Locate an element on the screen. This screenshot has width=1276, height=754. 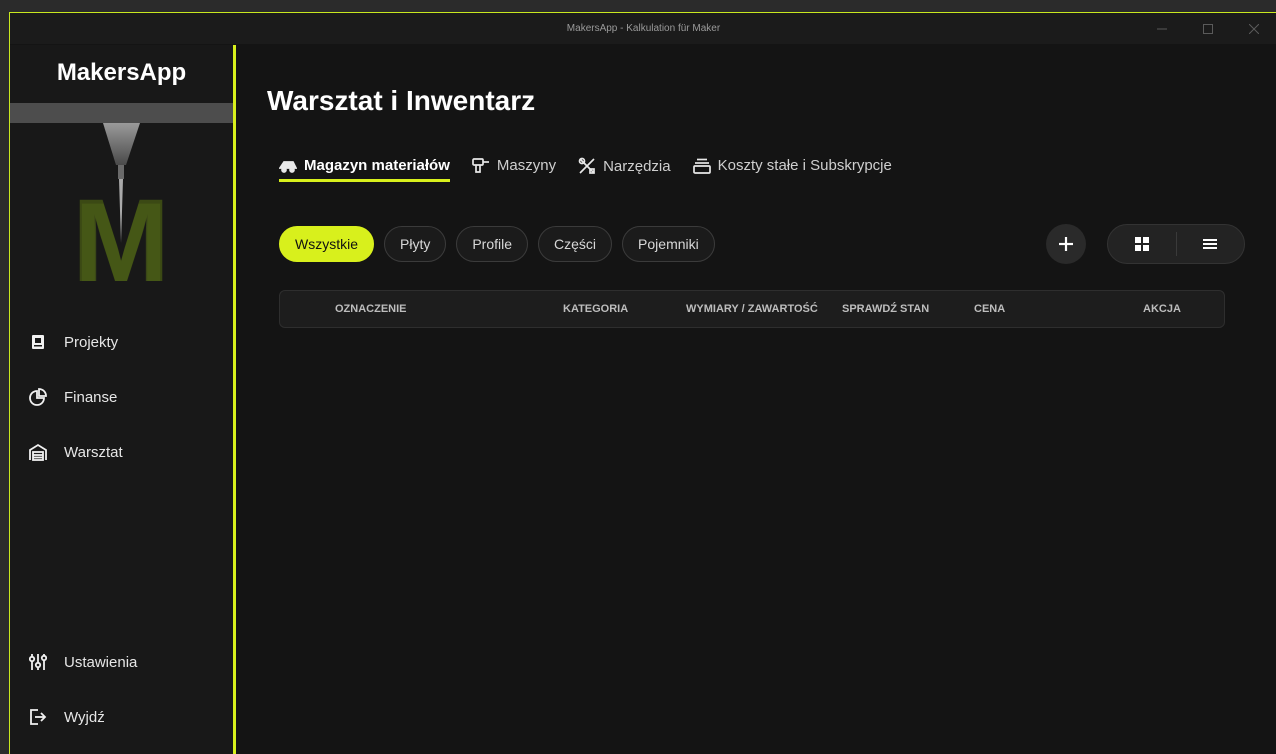
tab-magazyn: Magazyn materiałów is located at coordinates (364, 169).